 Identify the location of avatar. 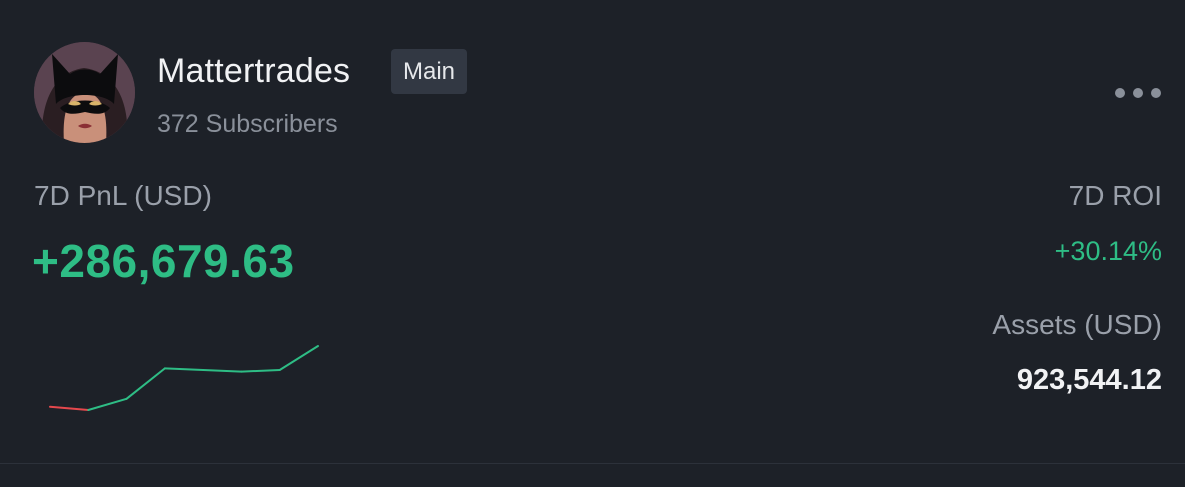
(84, 92).